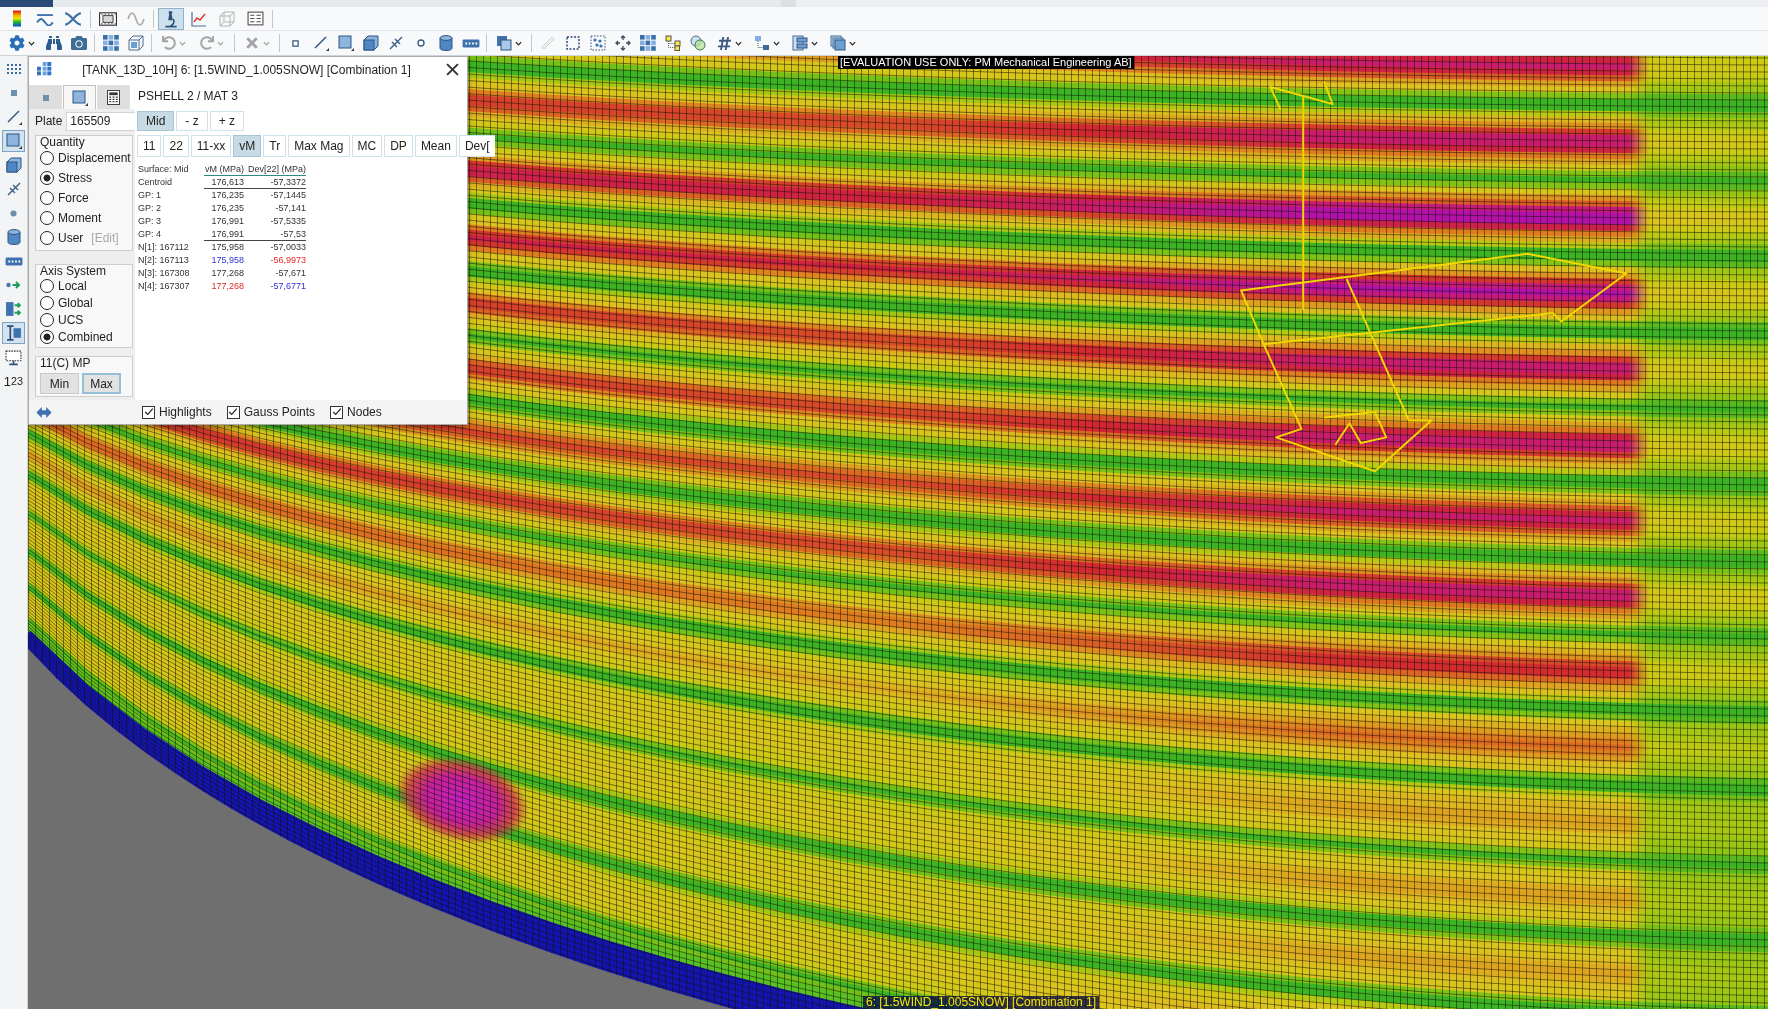  I want to click on group-title: Quantity, so click(63, 142).